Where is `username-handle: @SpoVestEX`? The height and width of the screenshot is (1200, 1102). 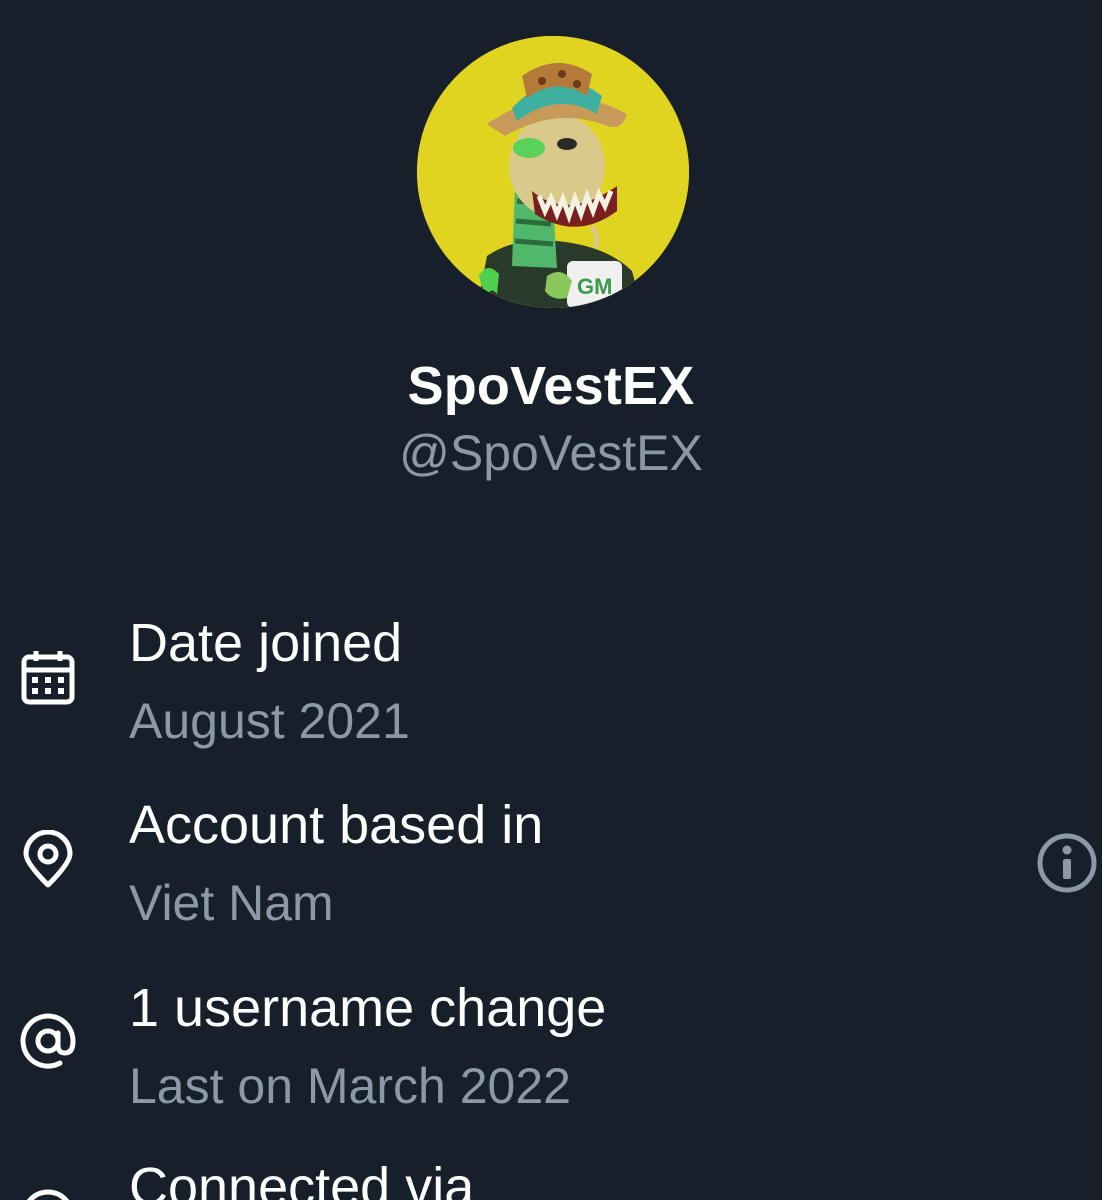 username-handle: @SpoVestEX is located at coordinates (551, 453).